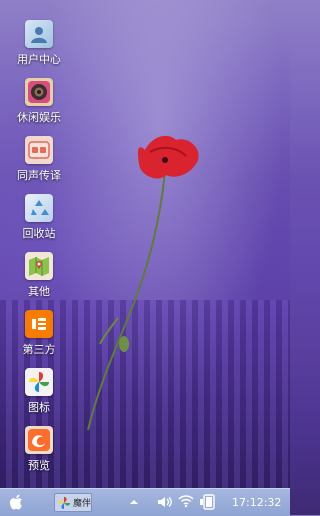 The height and width of the screenshot is (516, 320). Describe the element at coordinates (39, 208) in the screenshot. I see `recycle-bin-icon` at that location.